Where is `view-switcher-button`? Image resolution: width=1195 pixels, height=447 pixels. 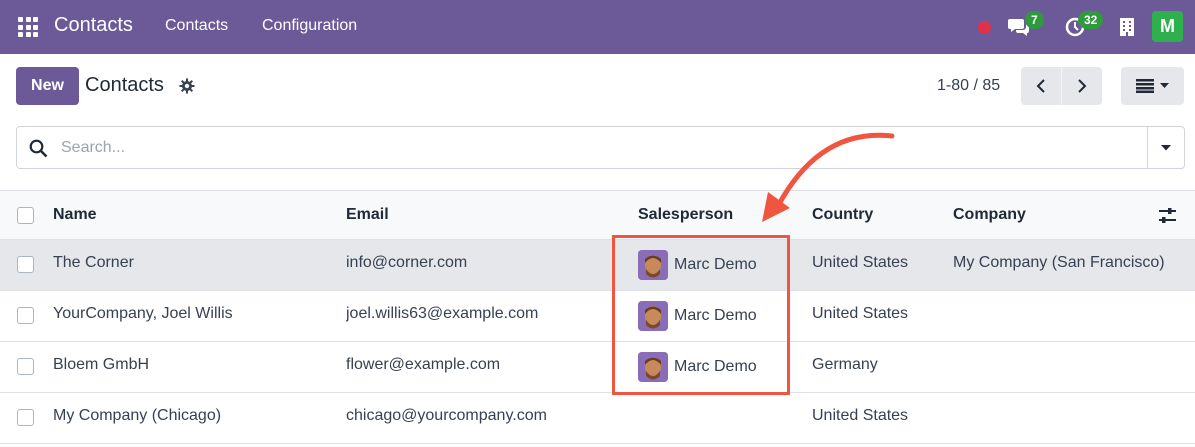
view-switcher-button is located at coordinates (1152, 86).